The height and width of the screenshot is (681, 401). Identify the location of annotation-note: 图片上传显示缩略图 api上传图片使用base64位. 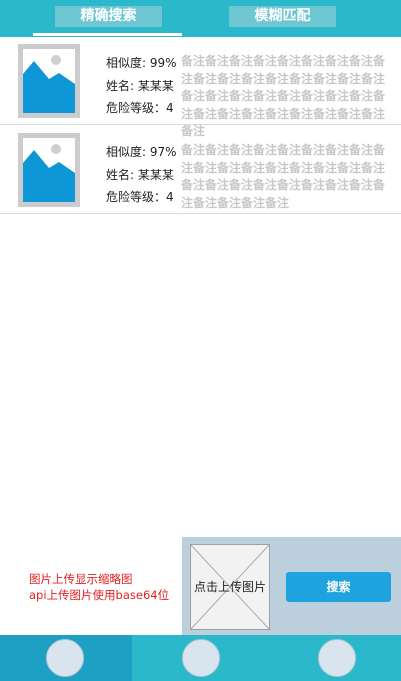
(99, 587).